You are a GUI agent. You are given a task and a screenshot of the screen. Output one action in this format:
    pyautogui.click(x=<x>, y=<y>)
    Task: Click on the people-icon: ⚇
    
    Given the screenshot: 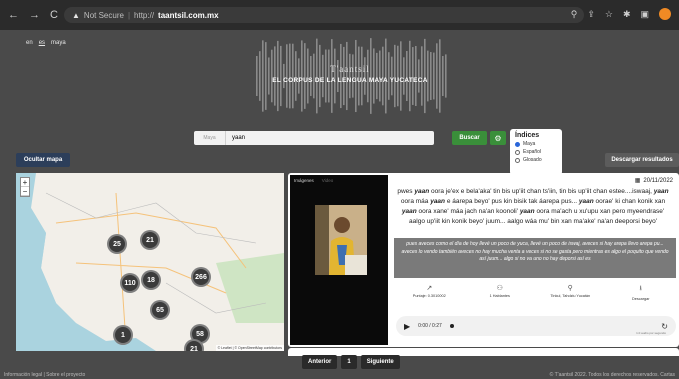 What is the action you would take?
    pyautogui.click(x=499, y=288)
    